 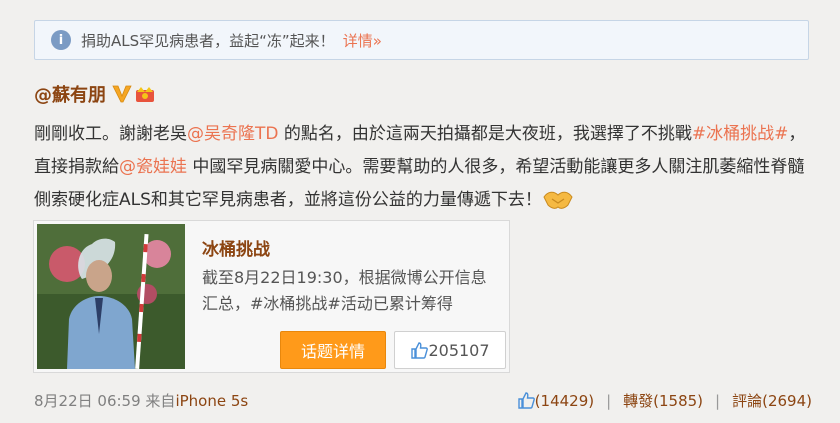 What do you see at coordinates (208, 40) in the screenshot?
I see `notice-text: 捐助ALS罕见病患者，益起“冻”起来！` at bounding box center [208, 40].